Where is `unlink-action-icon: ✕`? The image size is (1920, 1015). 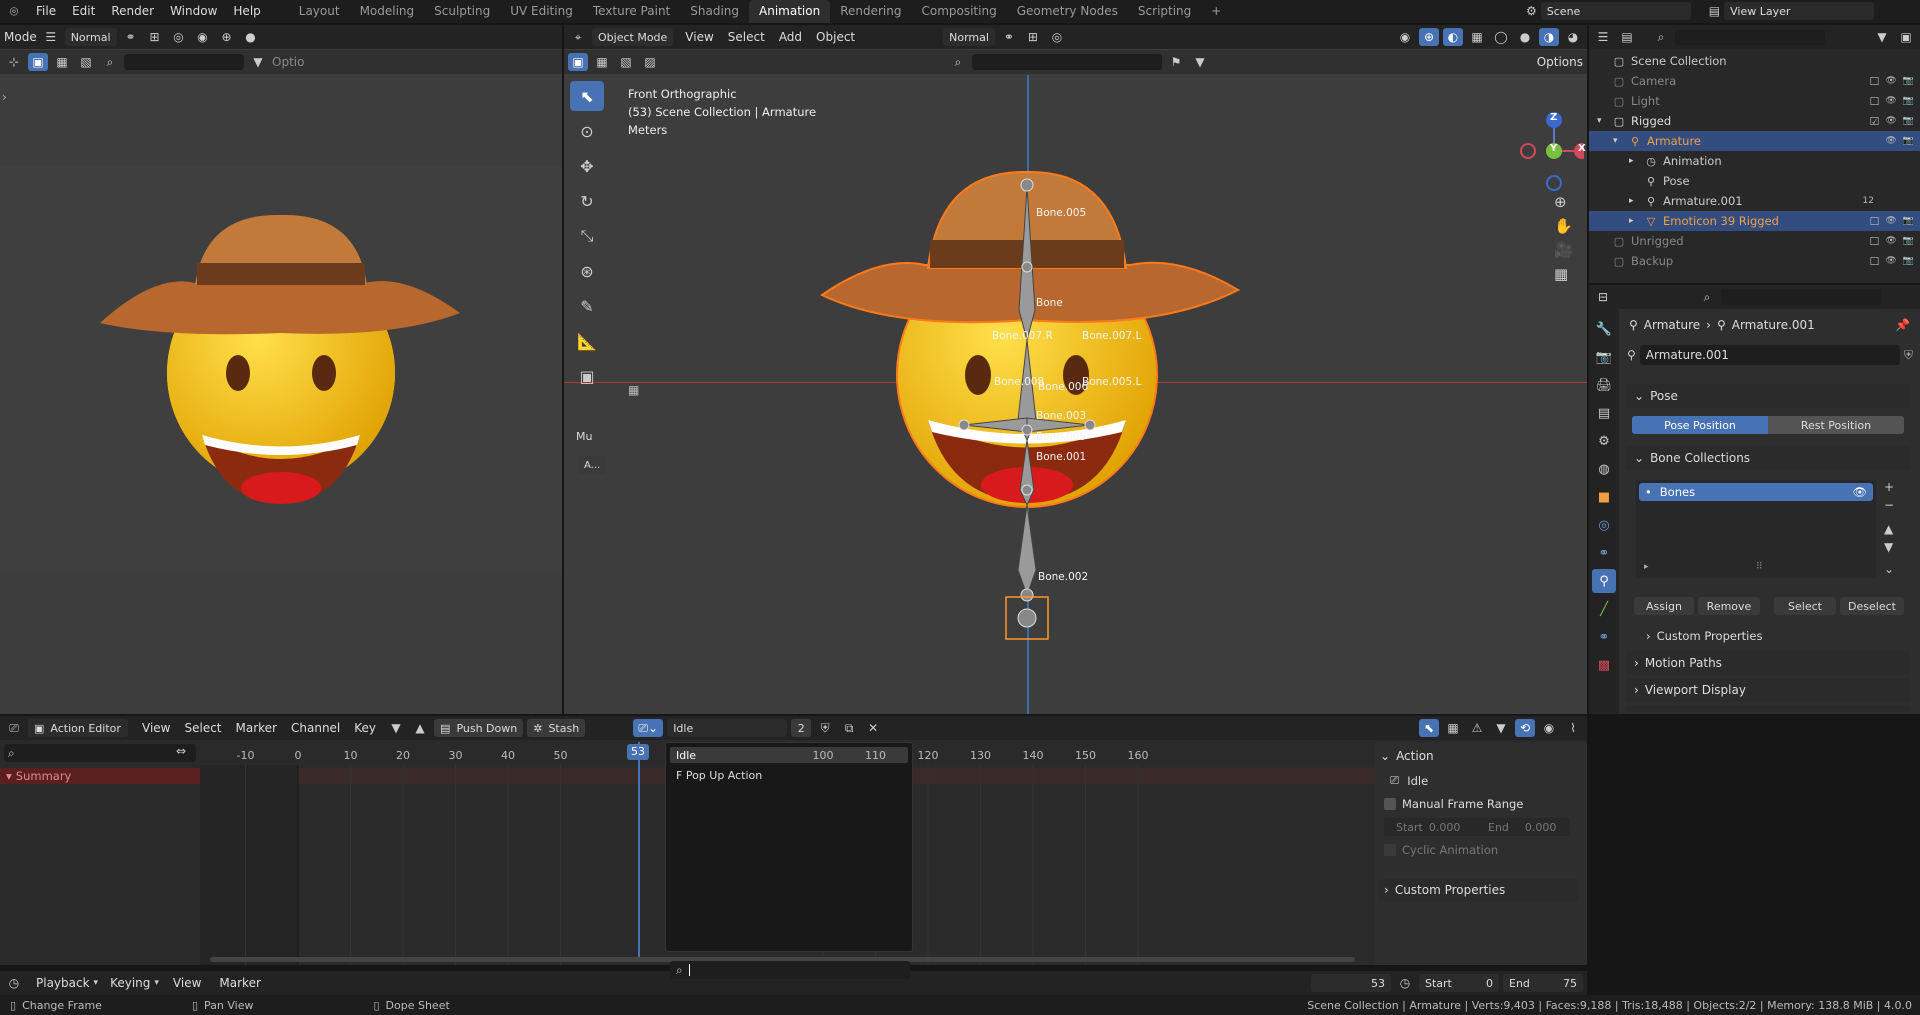 unlink-action-icon: ✕ is located at coordinates (873, 728).